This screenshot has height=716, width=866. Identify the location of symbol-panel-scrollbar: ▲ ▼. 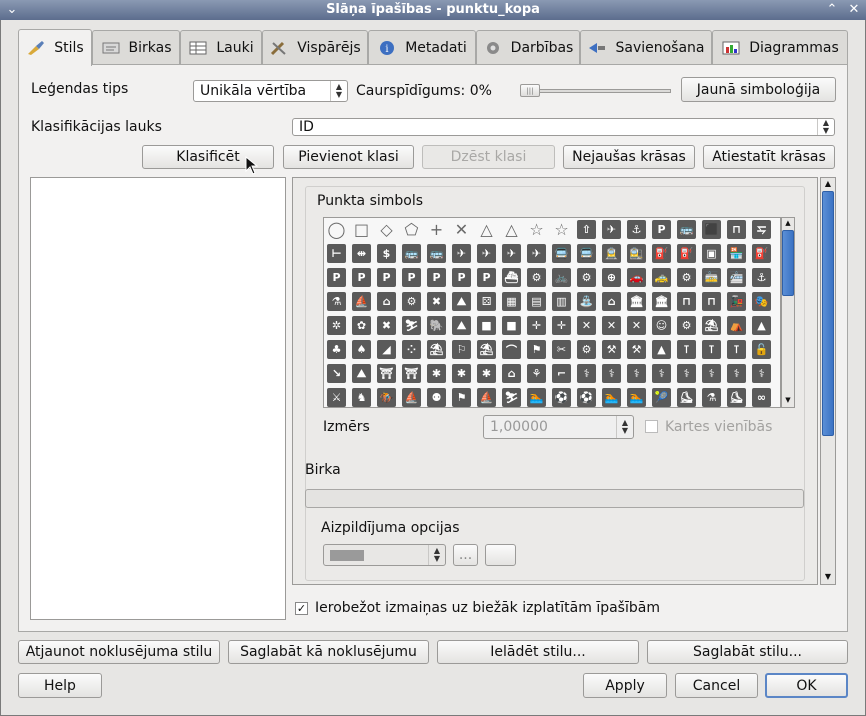
(828, 381).